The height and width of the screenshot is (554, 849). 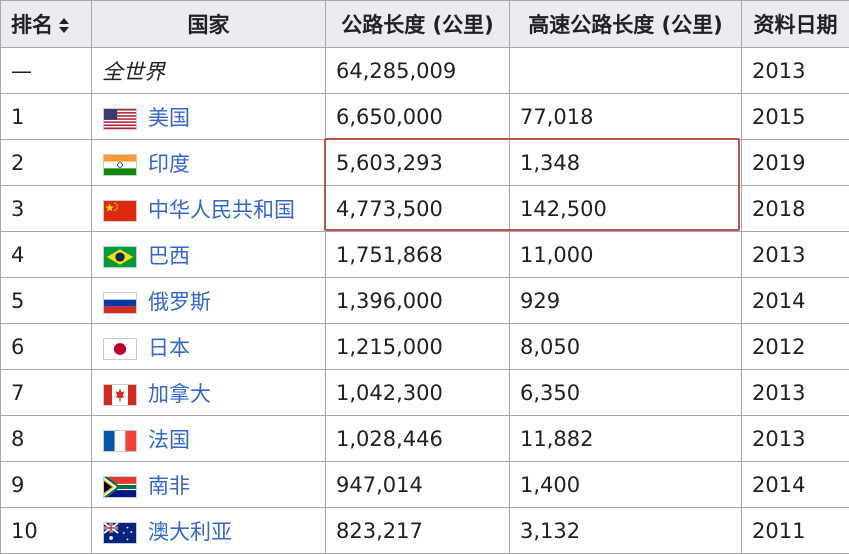 What do you see at coordinates (46, 347) in the screenshot?
I see `rank-cell: 6` at bounding box center [46, 347].